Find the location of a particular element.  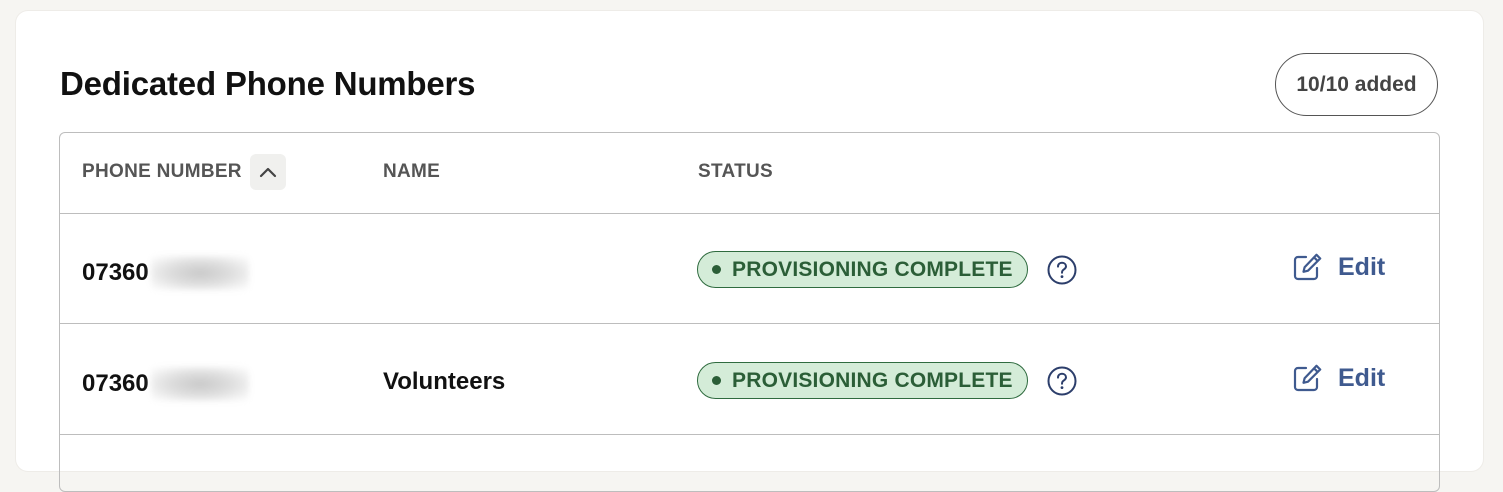

column-header-status: STATUS is located at coordinates (735, 171).